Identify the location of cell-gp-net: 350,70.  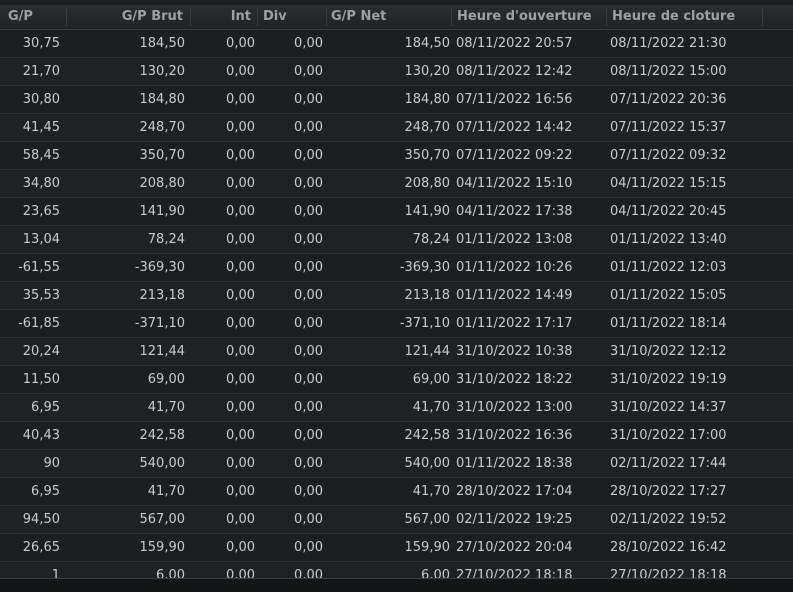
(427, 155).